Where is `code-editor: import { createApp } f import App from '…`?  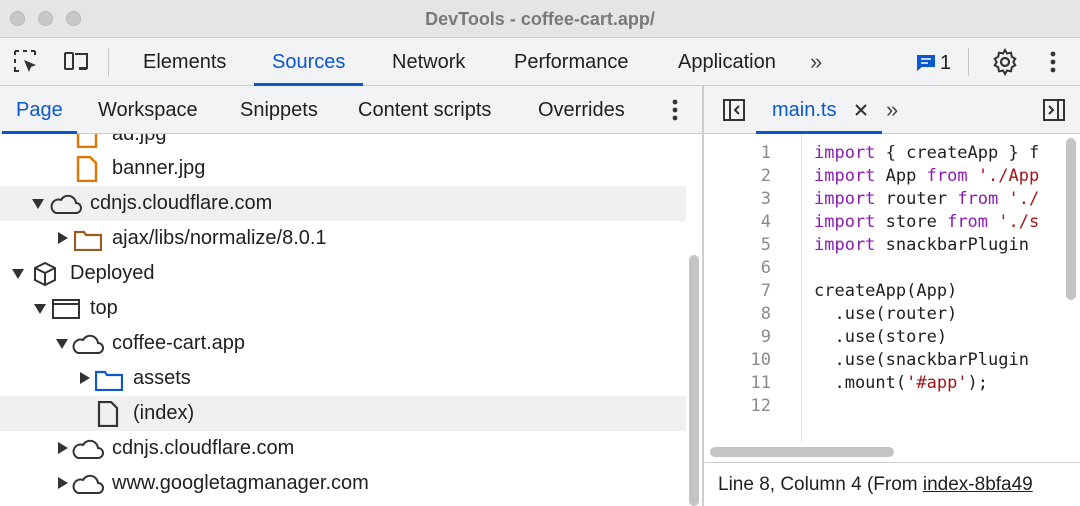 code-editor: import { createApp } f import App from '… is located at coordinates (937, 288).